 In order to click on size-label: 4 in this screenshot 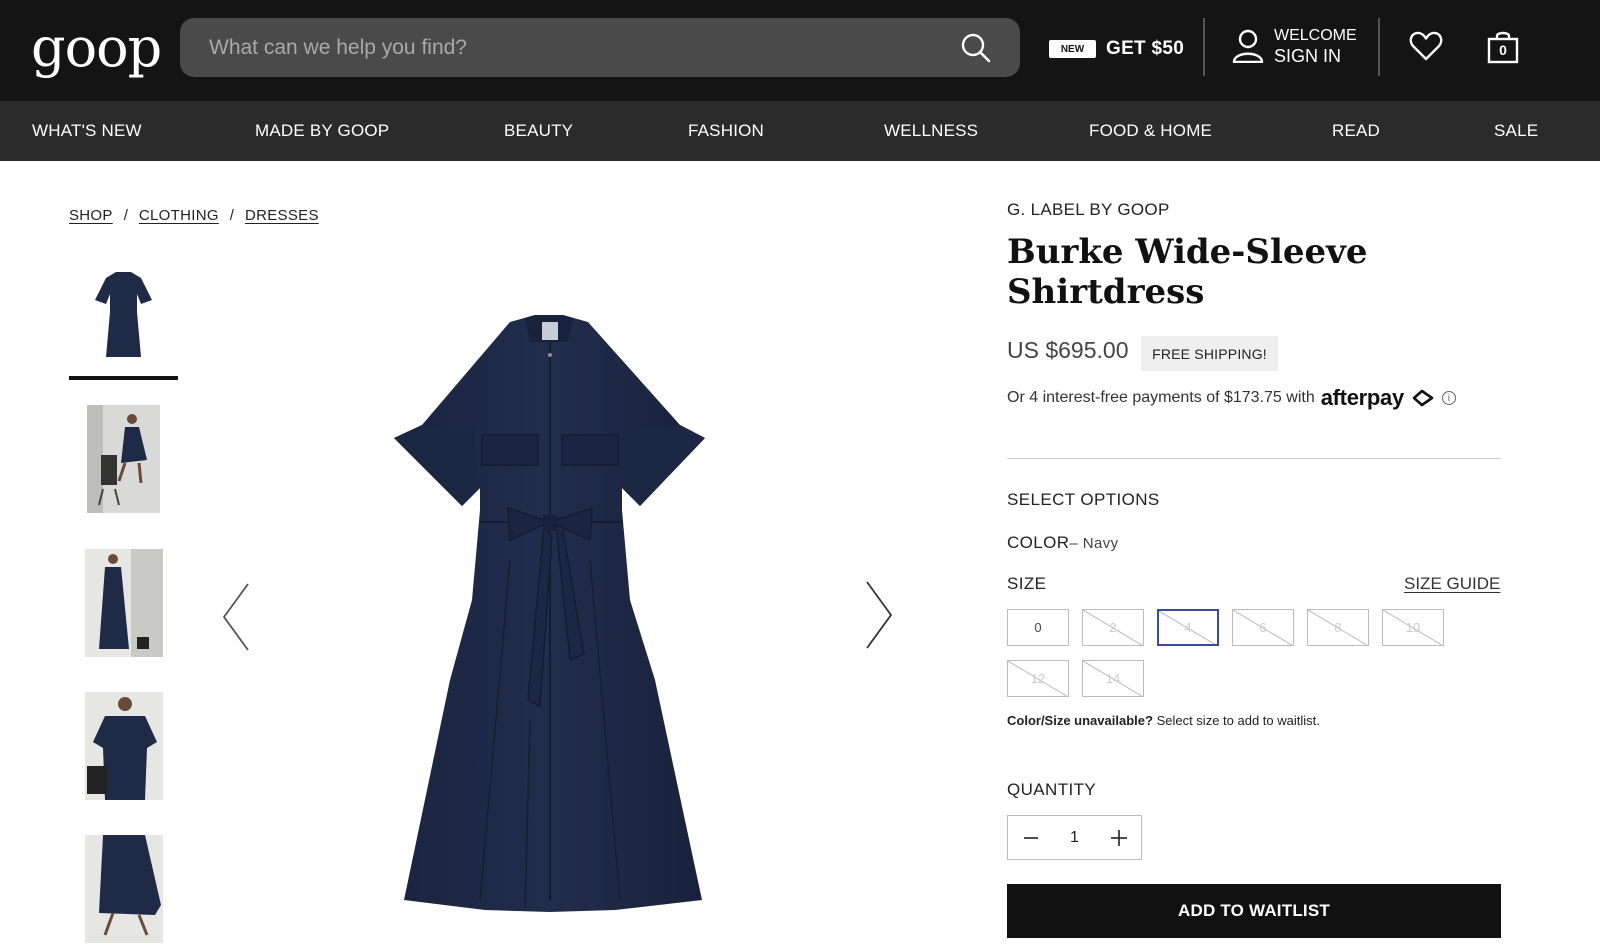, I will do `click(1188, 627)`.